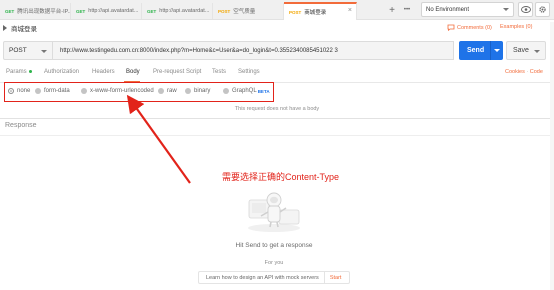 The width and height of the screenshot is (554, 290). I want to click on tab-headers: Headers, so click(103, 72).